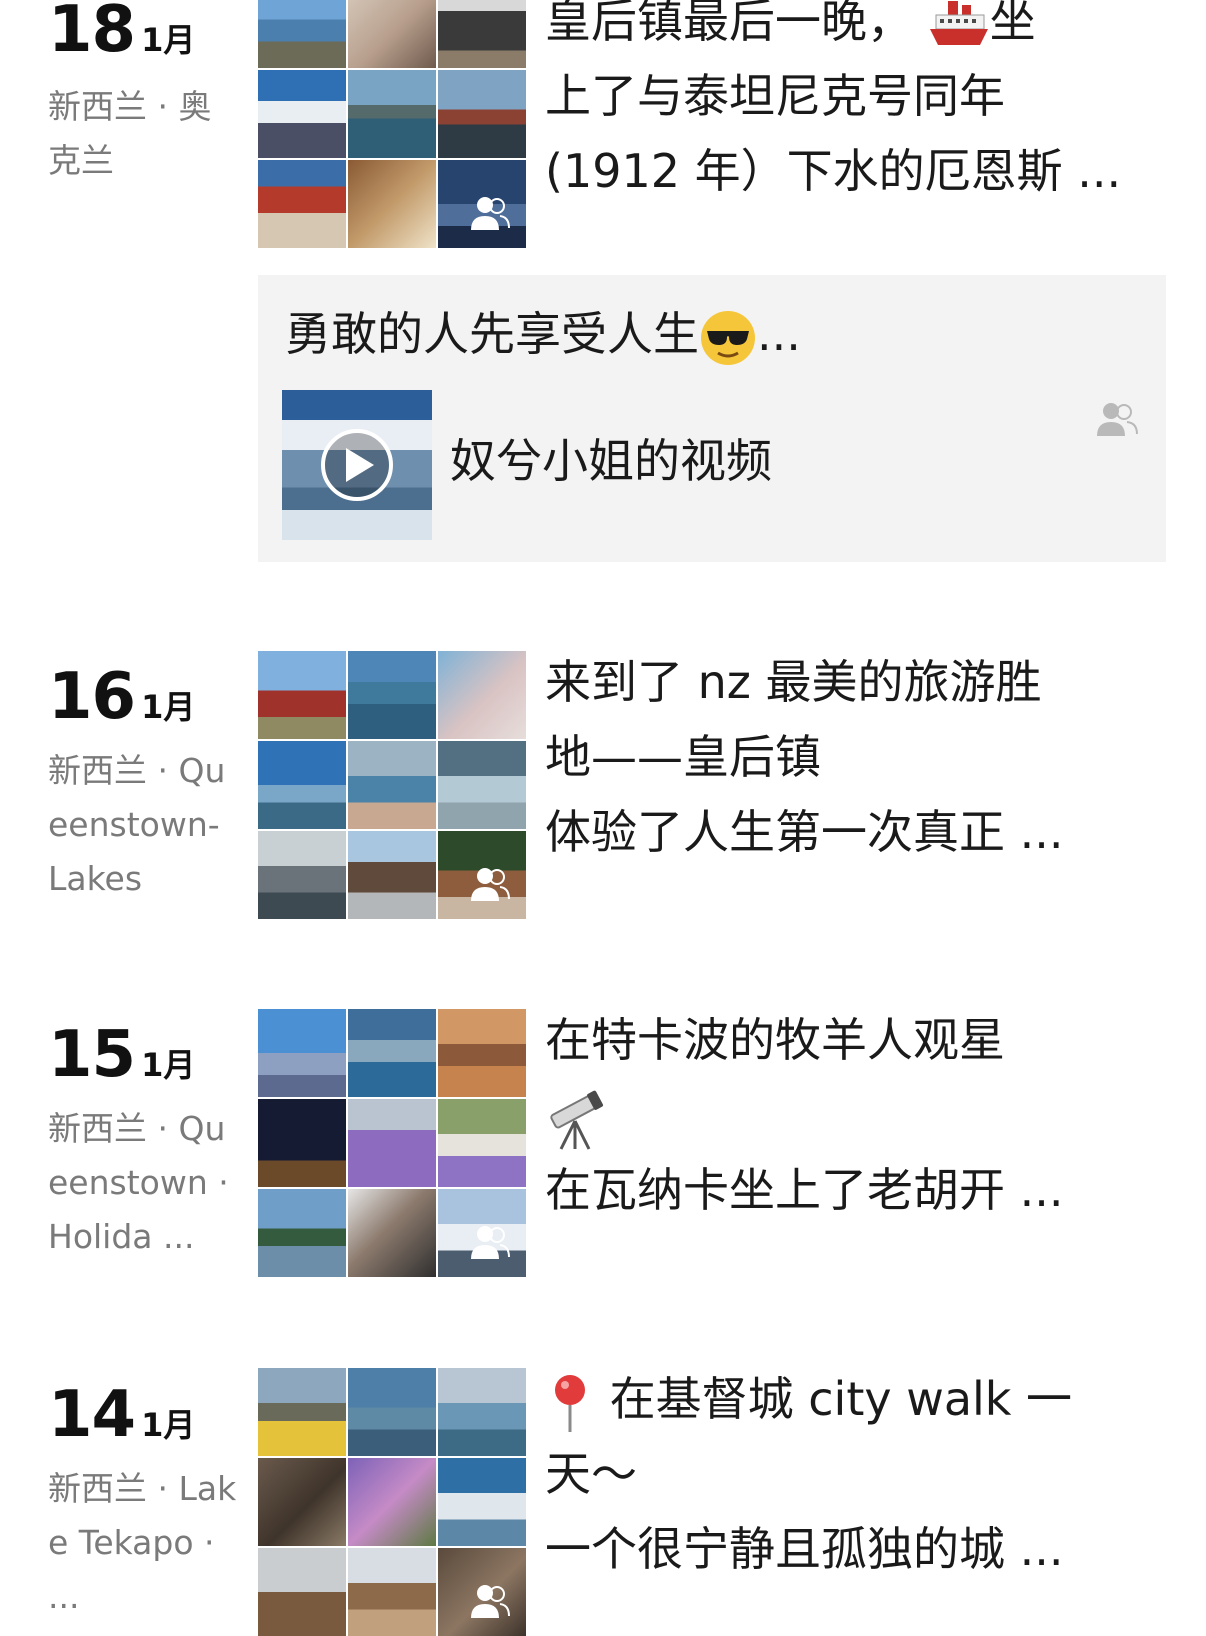 The height and width of the screenshot is (1636, 1206). Describe the element at coordinates (591, 1474) in the screenshot. I see `post-text-line: 天～` at that location.